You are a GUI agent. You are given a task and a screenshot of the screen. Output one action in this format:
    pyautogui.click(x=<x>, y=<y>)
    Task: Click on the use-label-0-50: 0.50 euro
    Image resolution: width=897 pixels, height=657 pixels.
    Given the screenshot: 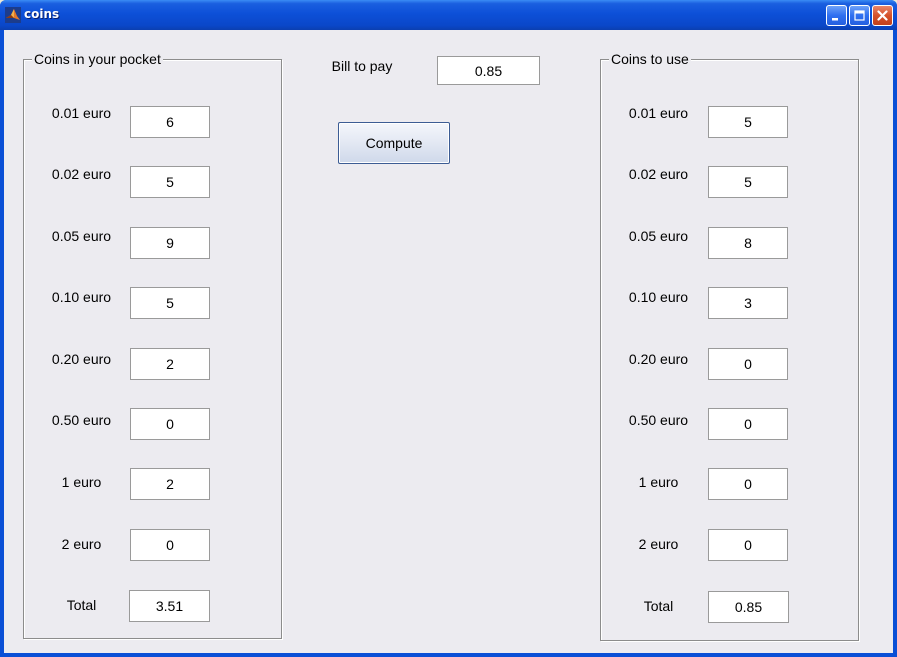 What is the action you would take?
    pyautogui.click(x=658, y=420)
    